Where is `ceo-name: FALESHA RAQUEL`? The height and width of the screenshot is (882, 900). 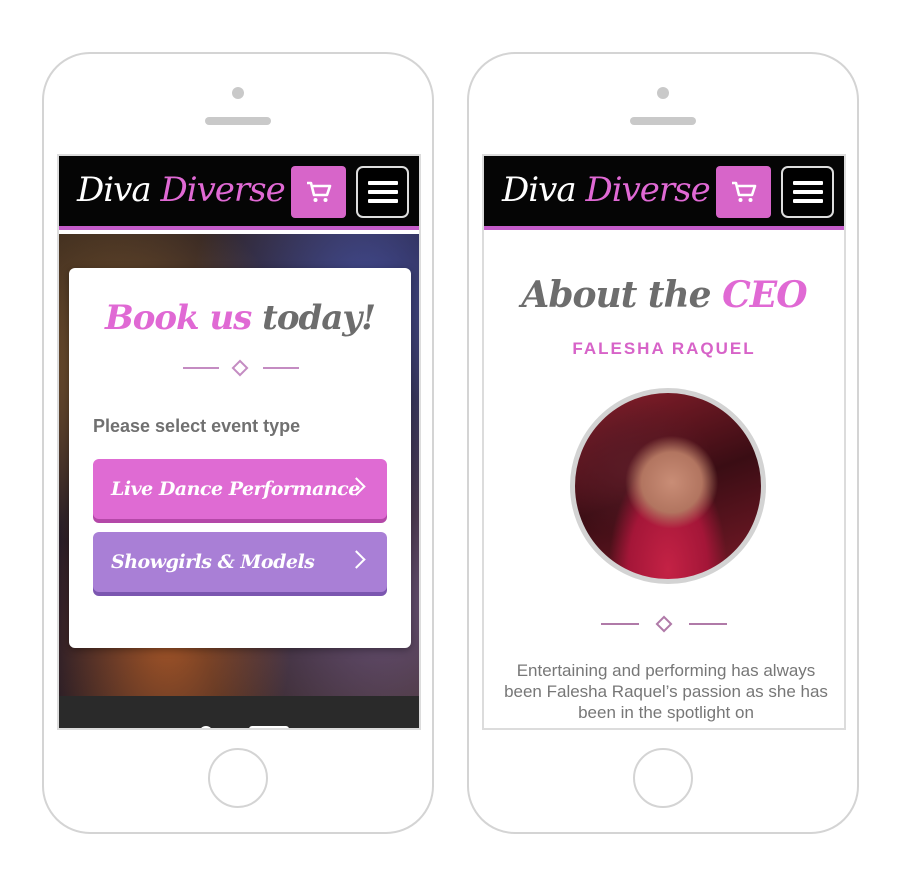 ceo-name: FALESHA RAQUEL is located at coordinates (664, 348).